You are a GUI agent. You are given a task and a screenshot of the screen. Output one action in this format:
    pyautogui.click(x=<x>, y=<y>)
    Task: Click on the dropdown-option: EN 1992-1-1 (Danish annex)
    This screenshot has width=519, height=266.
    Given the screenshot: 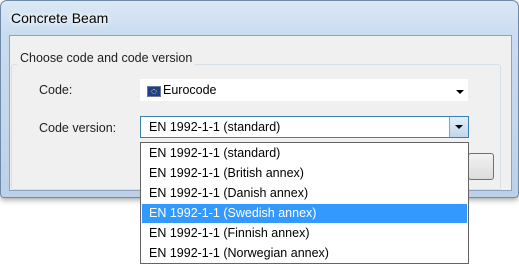 What is the action you would take?
    pyautogui.click(x=304, y=193)
    